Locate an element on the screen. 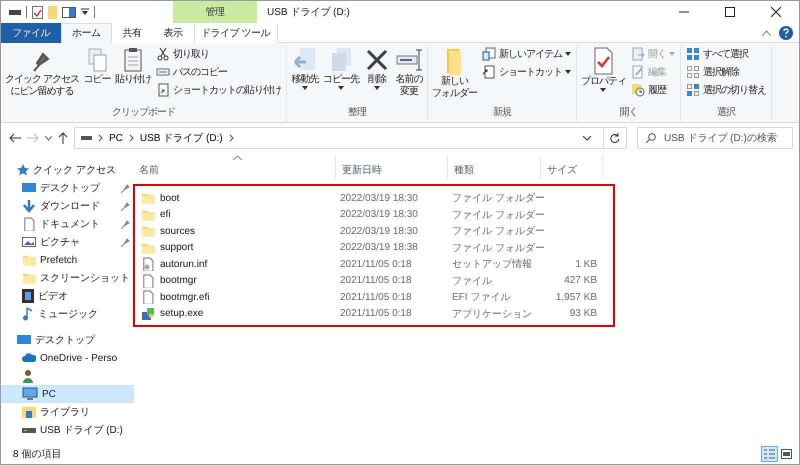  help-icon is located at coordinates (786, 33).